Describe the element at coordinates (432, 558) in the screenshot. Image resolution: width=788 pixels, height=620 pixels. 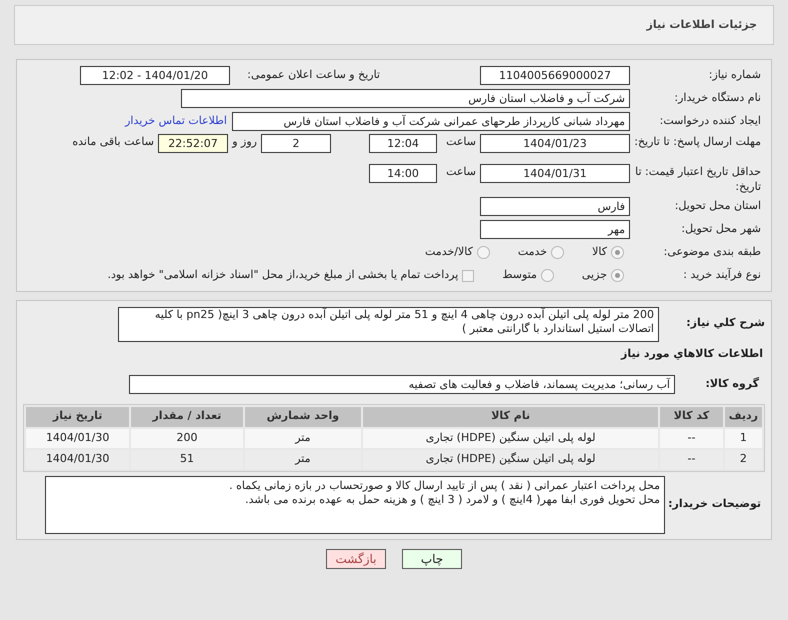
I see `print-button: چاپ` at that location.